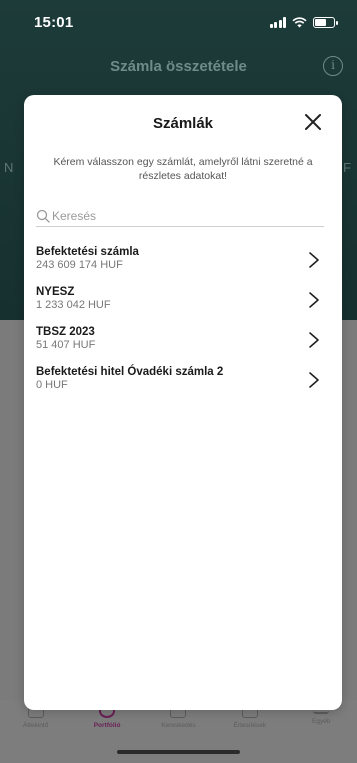  What do you see at coordinates (9, 167) in the screenshot?
I see `background-edge-text-left: N` at bounding box center [9, 167].